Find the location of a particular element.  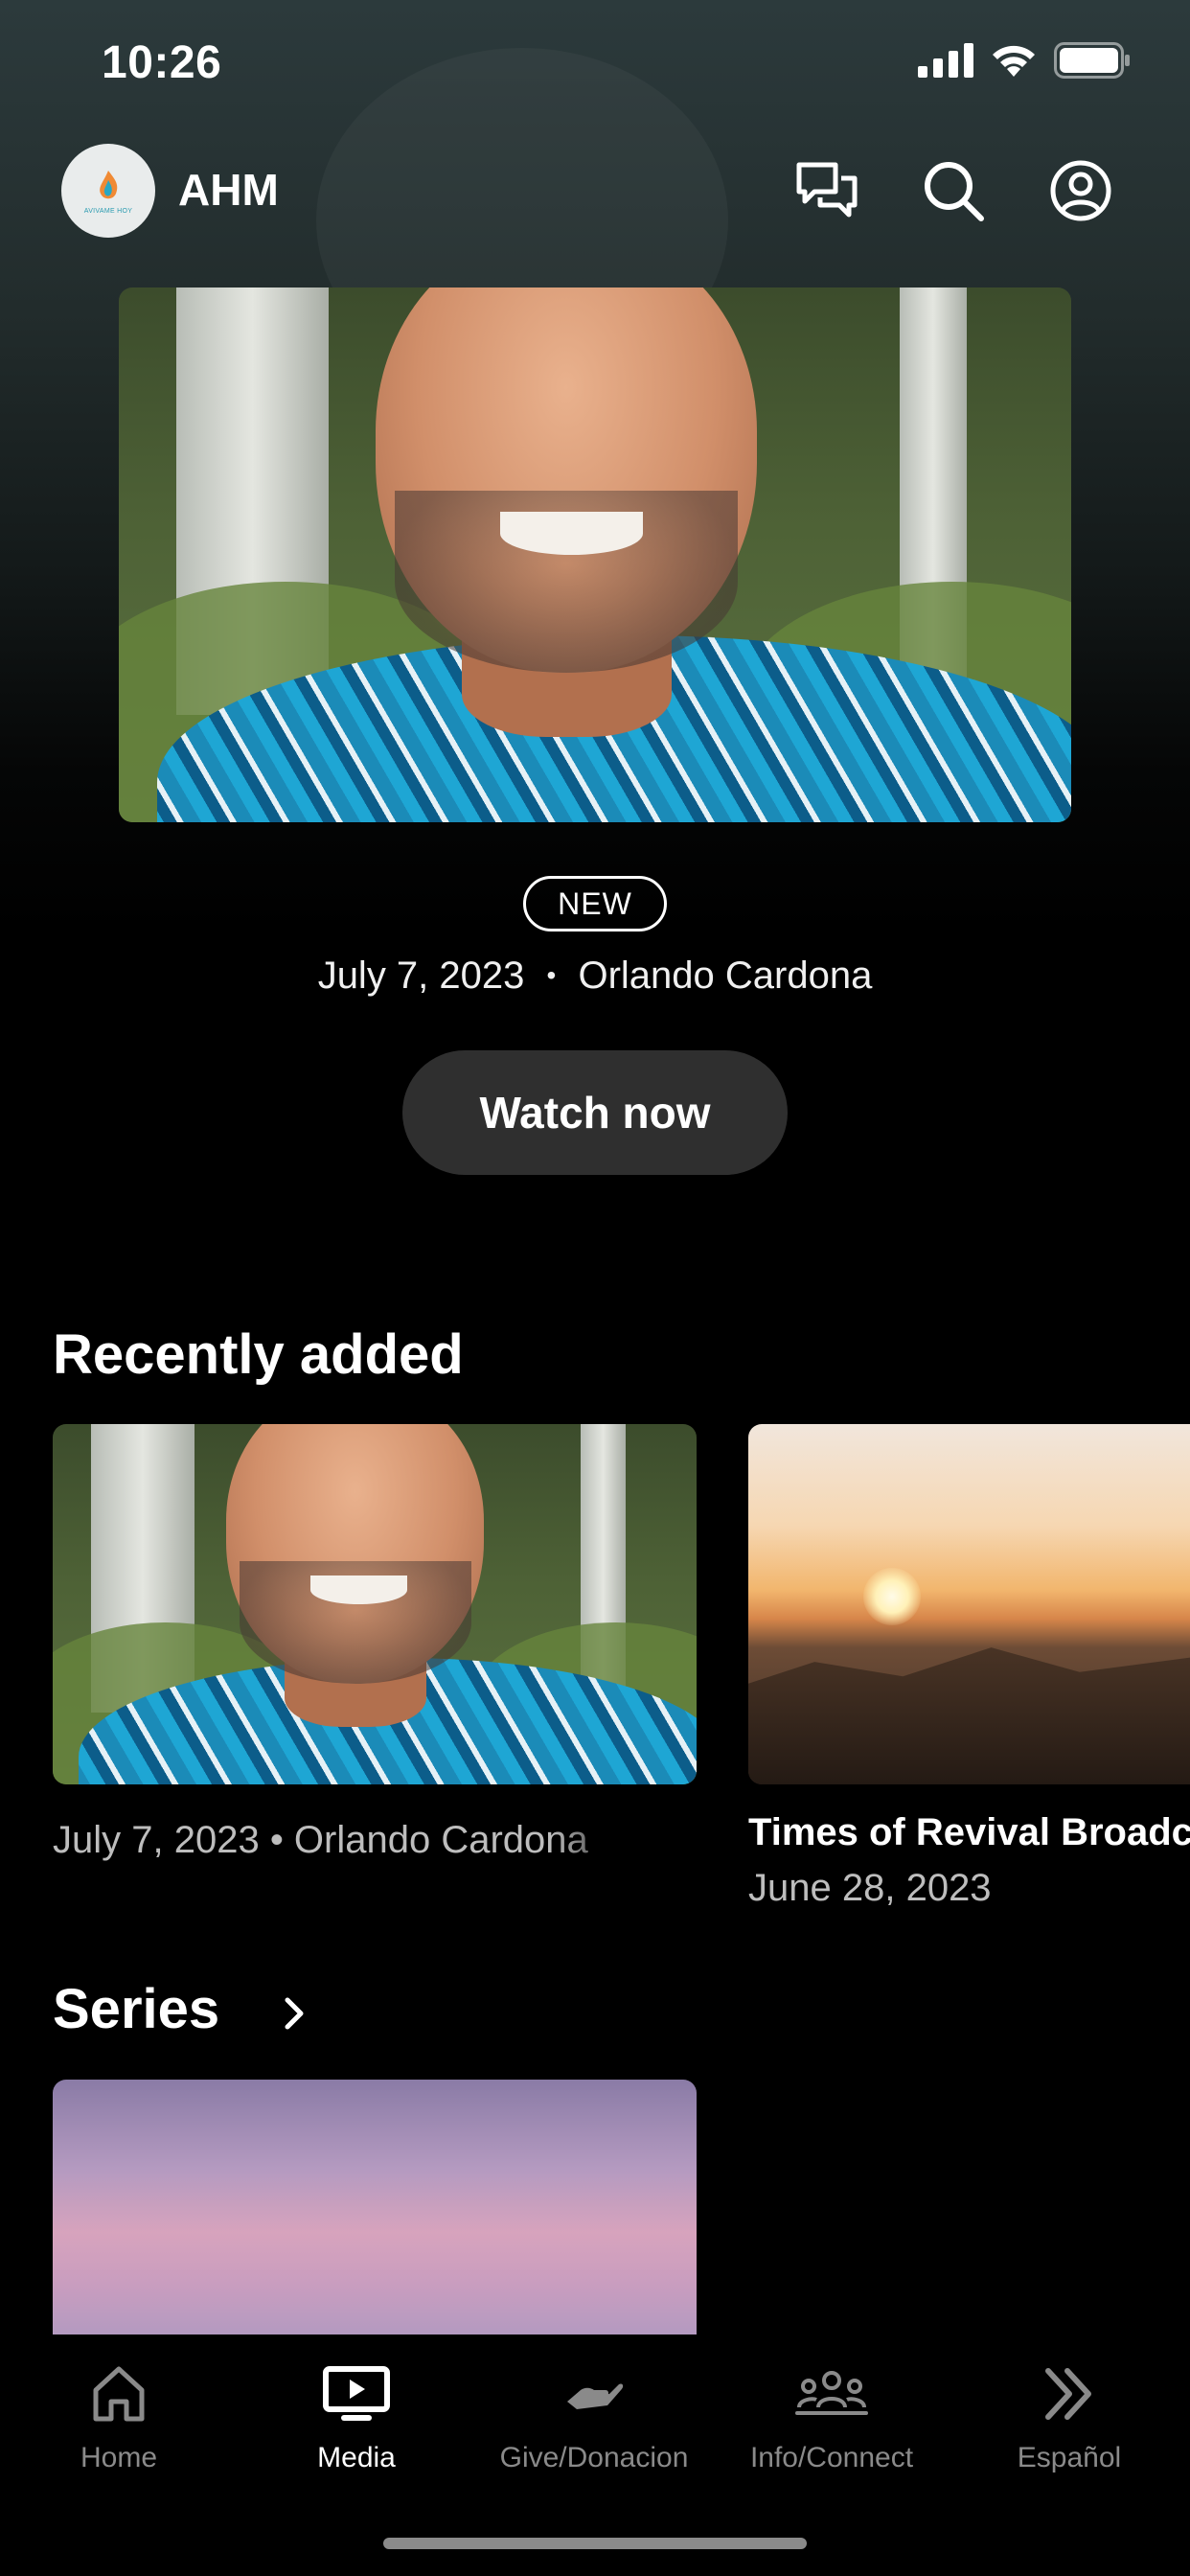

profile-icon is located at coordinates (1080, 190).